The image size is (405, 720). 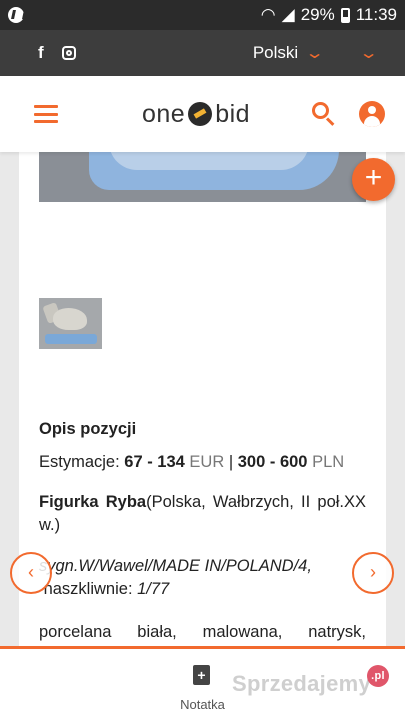 What do you see at coordinates (345, 15) in the screenshot?
I see `battery-icon` at bounding box center [345, 15].